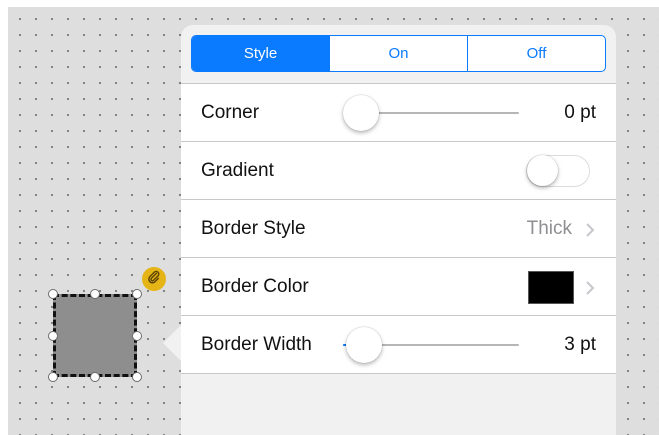  Describe the element at coordinates (580, 344) in the screenshot. I see `border-width-value: 3 pt` at that location.